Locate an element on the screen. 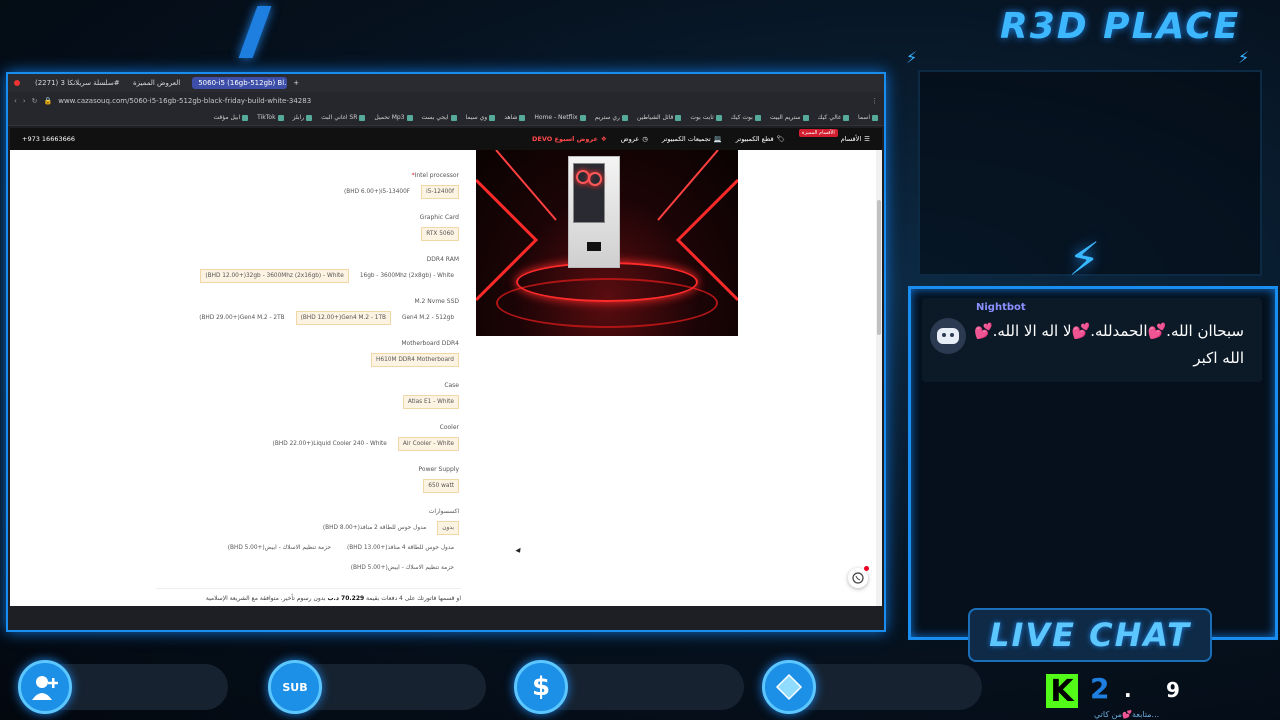  bookmark-item: Mp3 تحميل is located at coordinates (393, 117).